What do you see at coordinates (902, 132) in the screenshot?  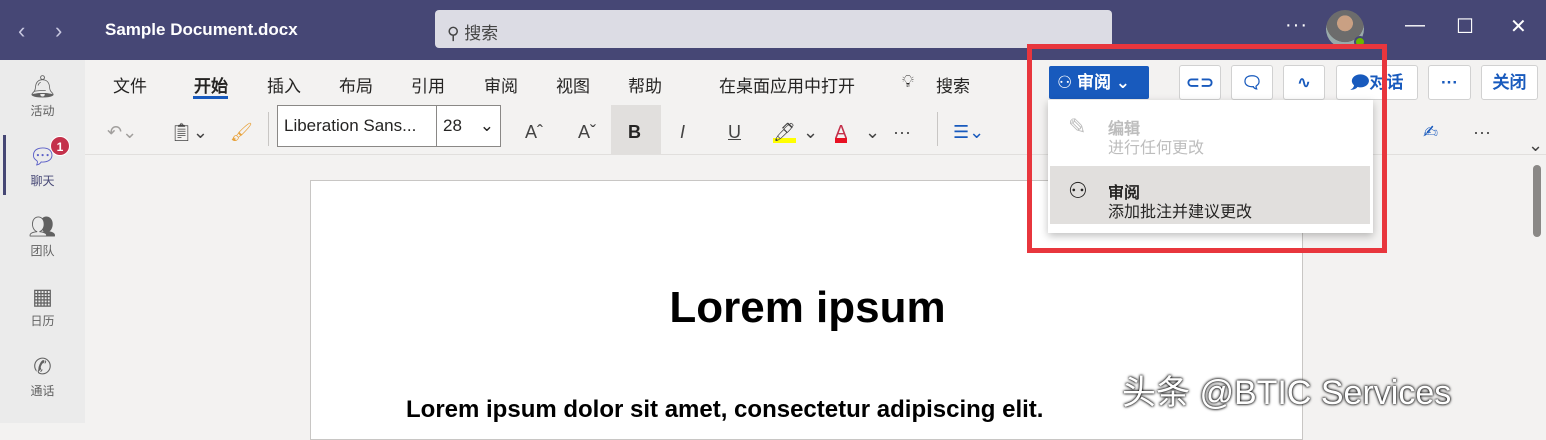 I see `more-formatting-button: ···` at bounding box center [902, 132].